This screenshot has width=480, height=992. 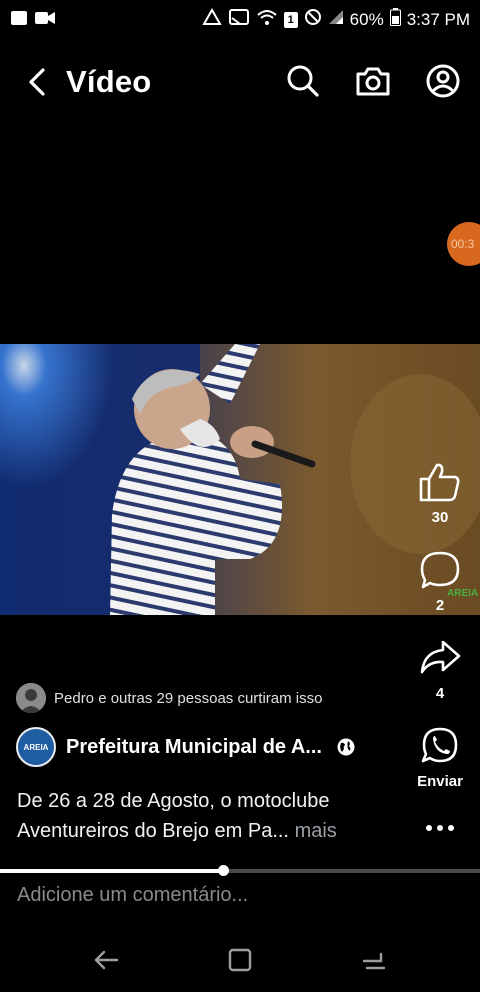 I want to click on search-button, so click(x=303, y=81).